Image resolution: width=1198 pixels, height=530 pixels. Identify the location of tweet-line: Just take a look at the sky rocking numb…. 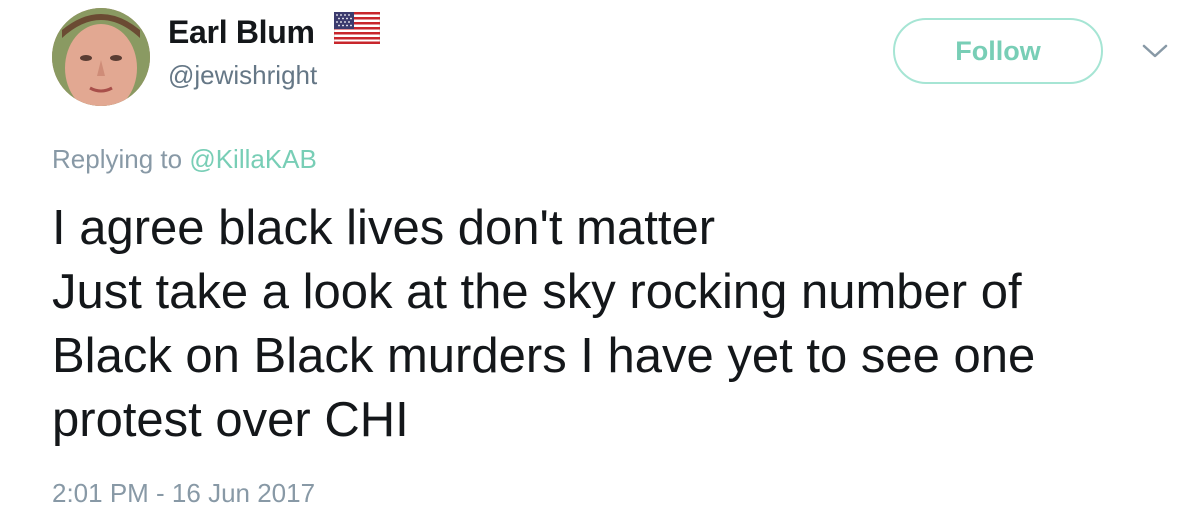
(537, 292).